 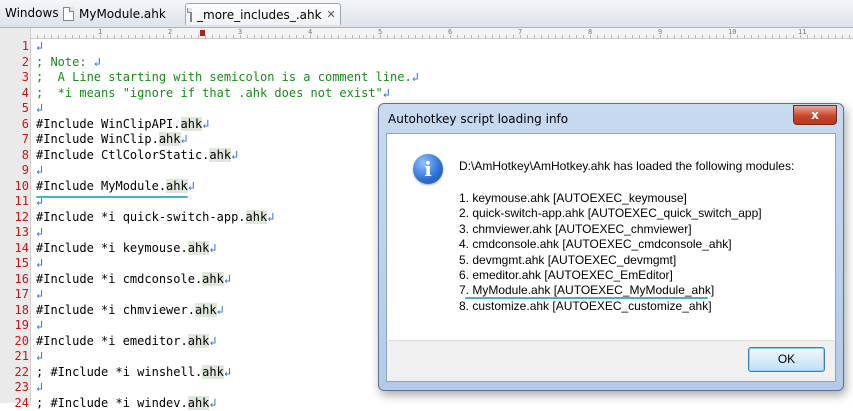 What do you see at coordinates (122, 155) in the screenshot?
I see `line-text: #Include CtlColorStatic.` at bounding box center [122, 155].